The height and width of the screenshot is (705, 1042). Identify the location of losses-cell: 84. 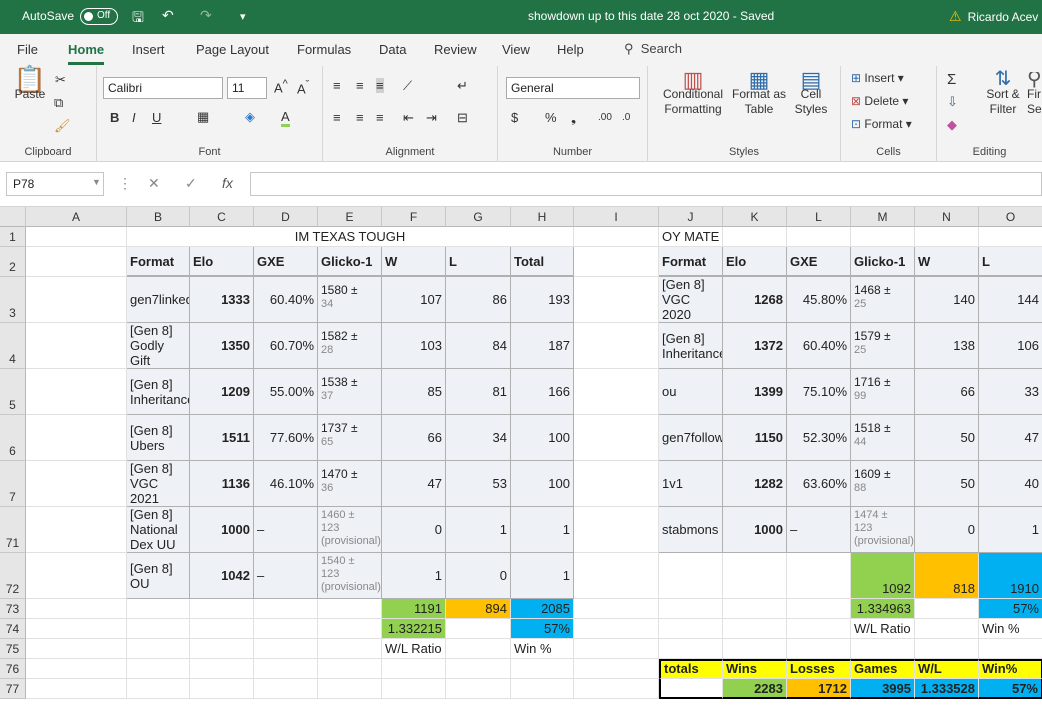
(478, 346).